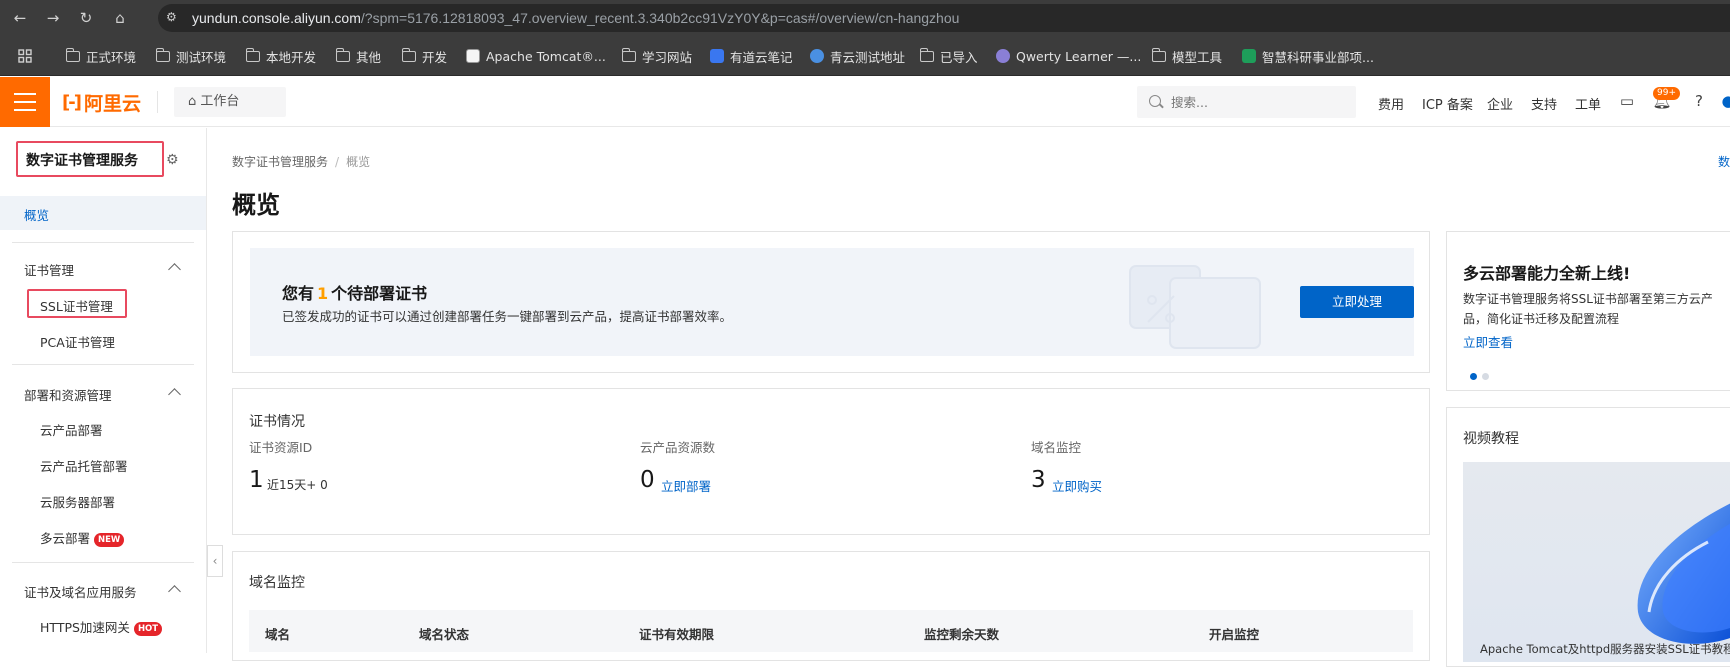 The width and height of the screenshot is (1730, 667). I want to click on sidebar-item-https-gateway: HTTPS加速网关 HOT, so click(101, 626).